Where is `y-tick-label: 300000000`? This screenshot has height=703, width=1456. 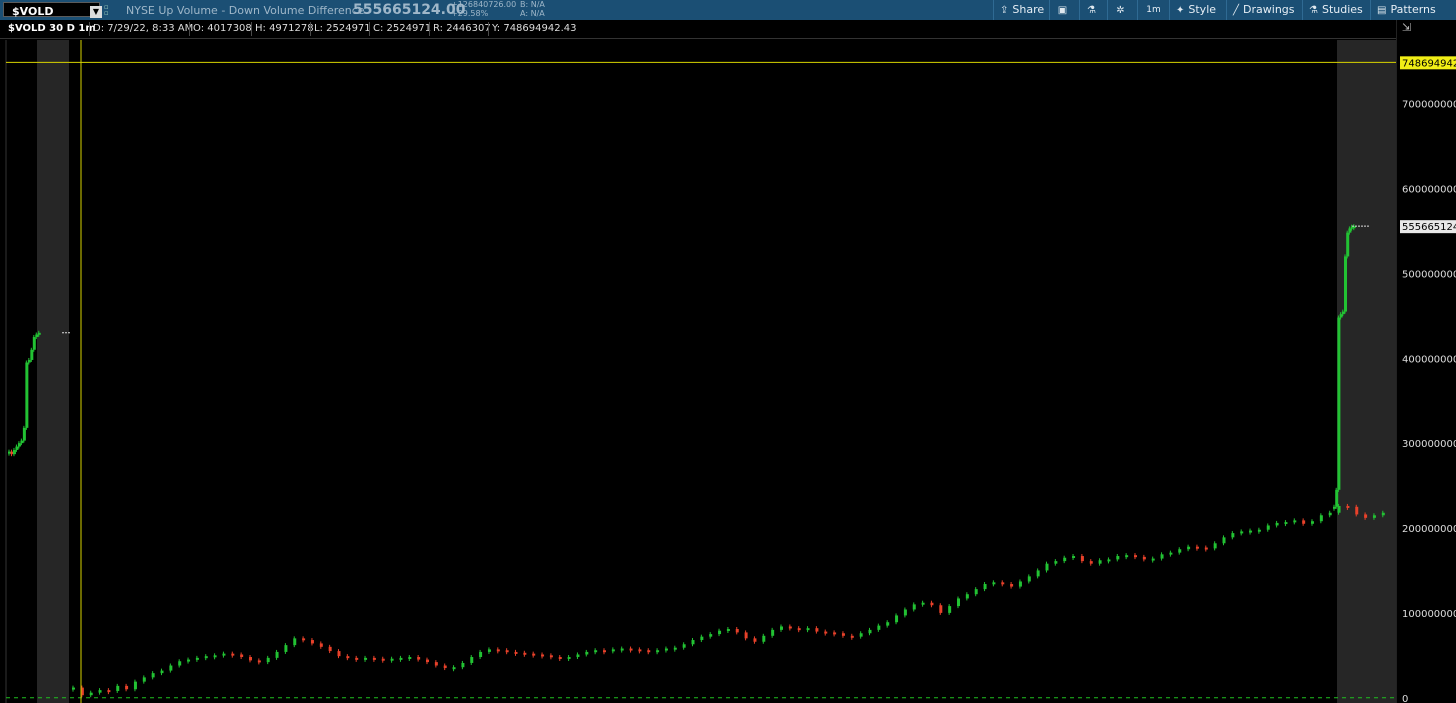
y-tick-label: 300000000 is located at coordinates (1429, 444).